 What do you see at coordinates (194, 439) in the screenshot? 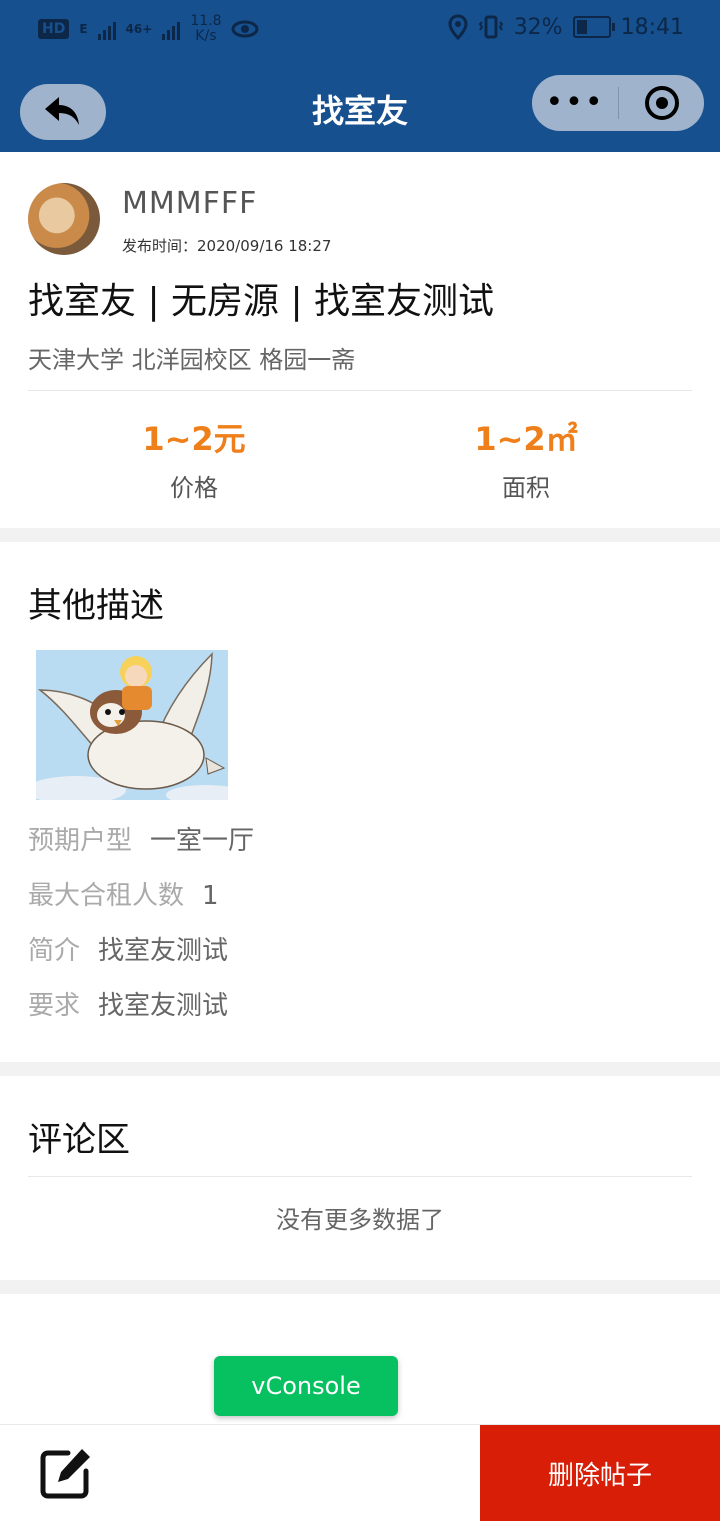
I see `price-value: 1~2元` at bounding box center [194, 439].